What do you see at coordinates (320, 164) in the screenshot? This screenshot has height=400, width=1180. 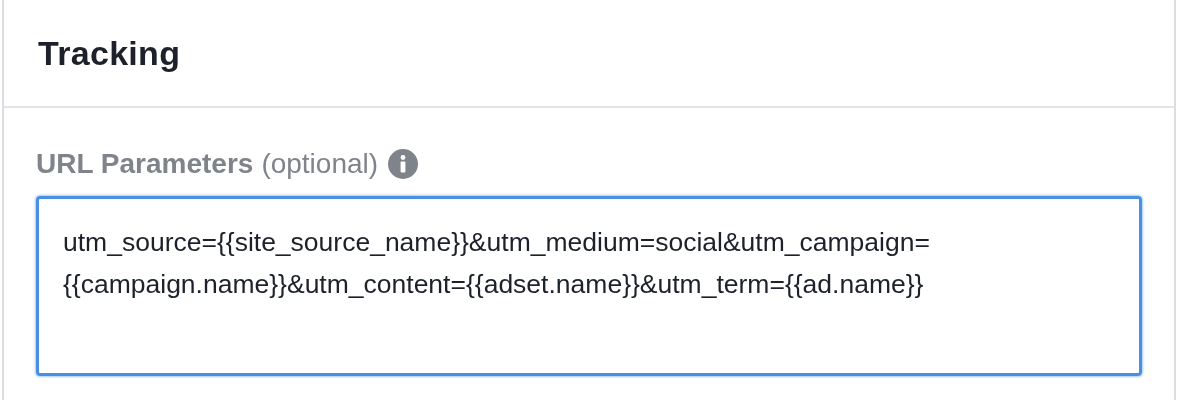 I see `field-hint: (optional)` at bounding box center [320, 164].